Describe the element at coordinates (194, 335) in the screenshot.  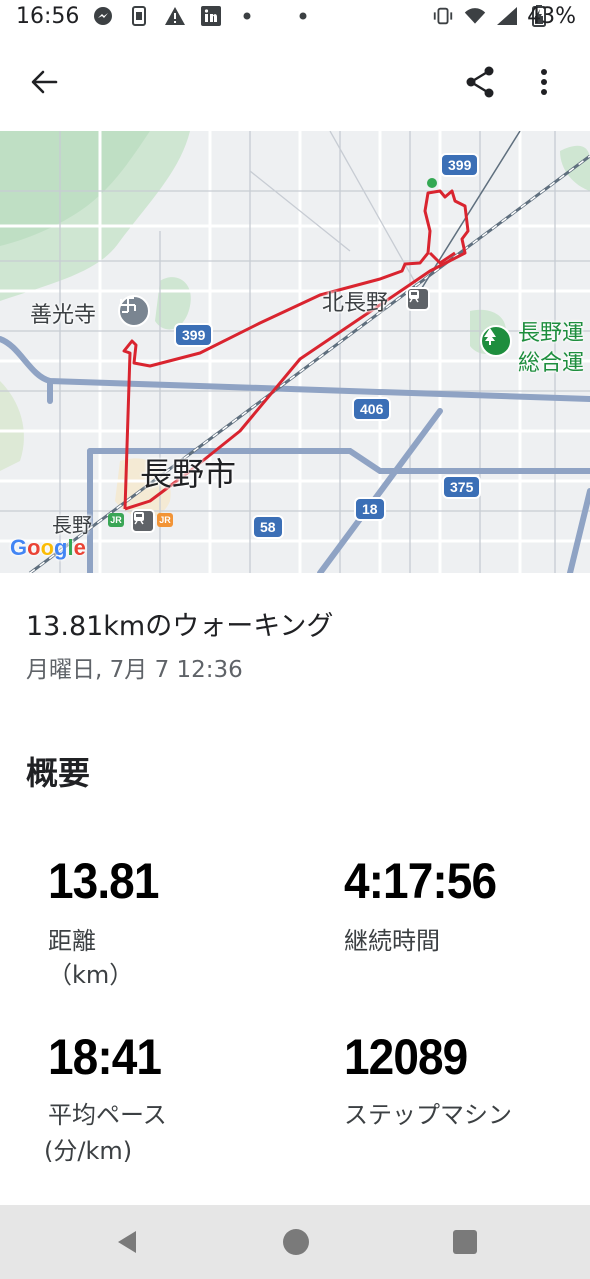
I see `road-badge-399-west: 399` at that location.